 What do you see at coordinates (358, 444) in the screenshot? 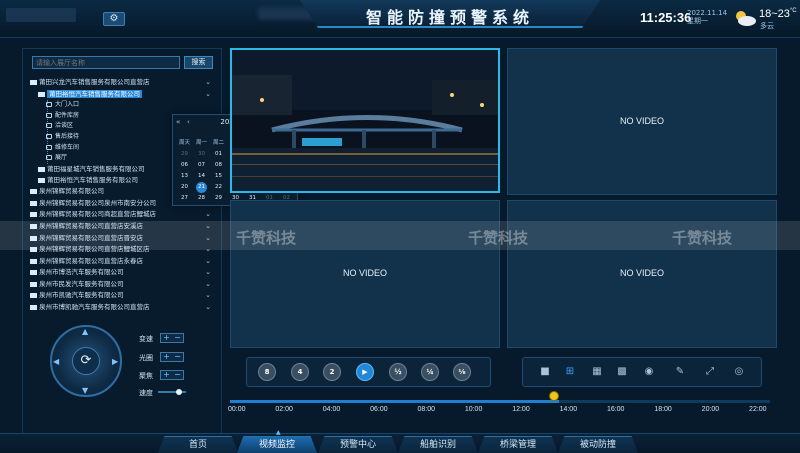
I see `nav-tab: 预警中心` at bounding box center [358, 444].